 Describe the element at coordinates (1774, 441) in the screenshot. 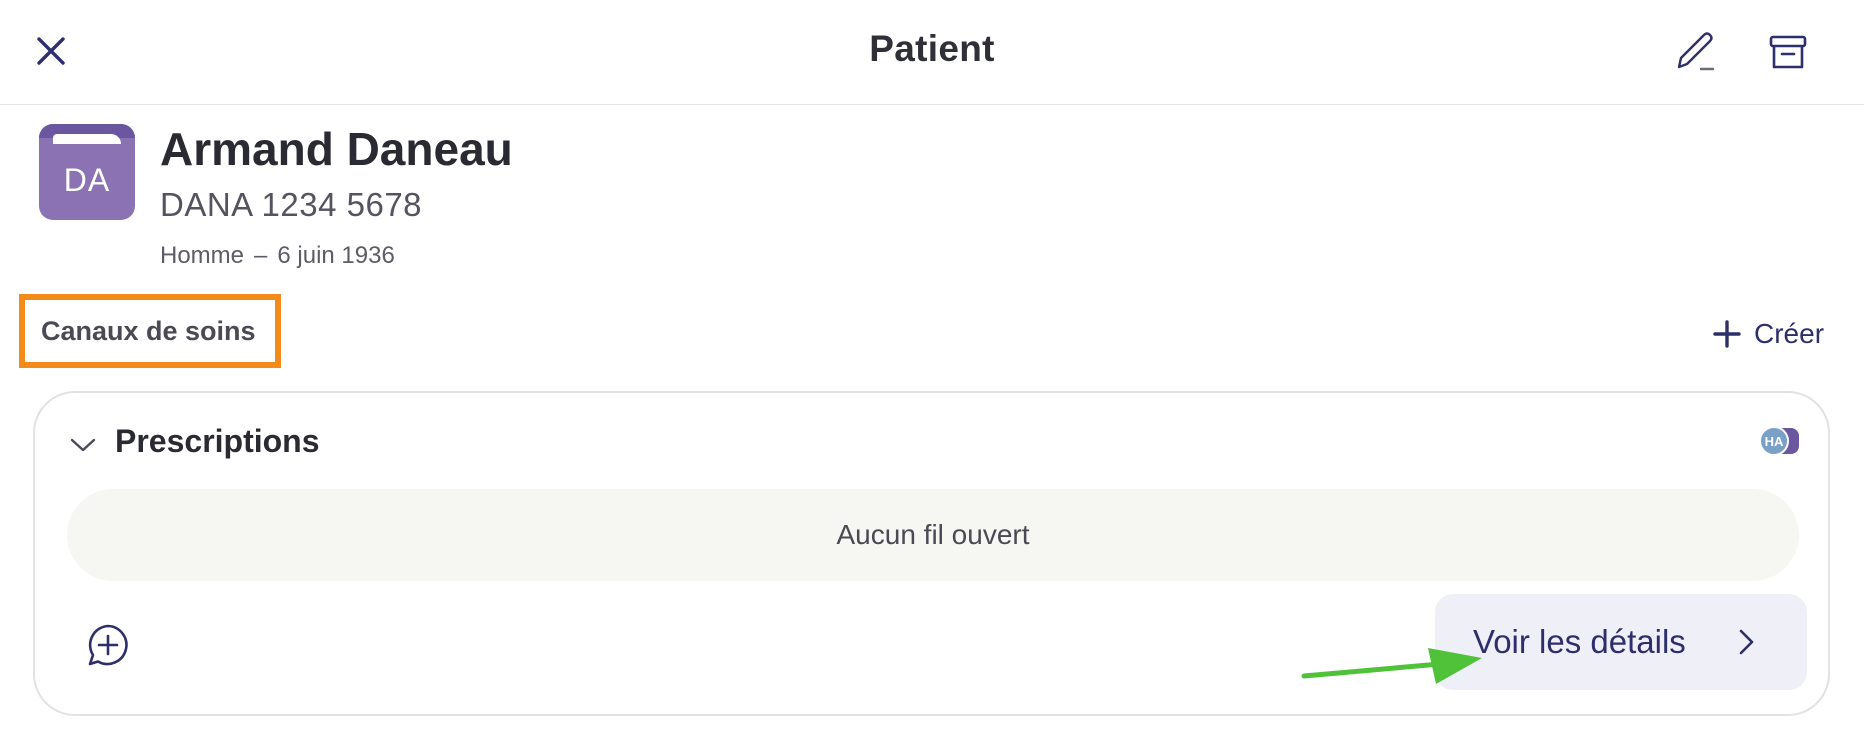

I see `participant-avatar: HA` at that location.